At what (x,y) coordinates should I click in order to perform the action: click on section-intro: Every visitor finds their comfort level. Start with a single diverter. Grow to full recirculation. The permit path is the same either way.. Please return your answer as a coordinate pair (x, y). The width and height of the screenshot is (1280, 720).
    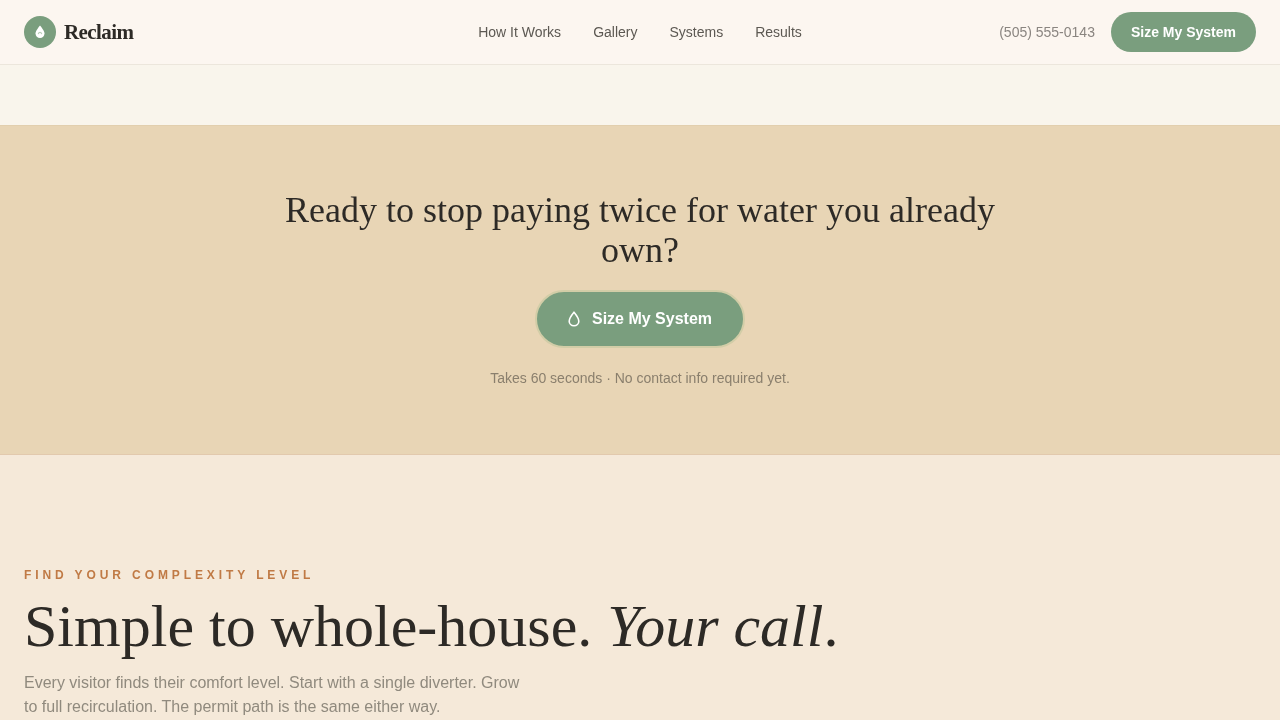
    Looking at the image, I should click on (272, 695).